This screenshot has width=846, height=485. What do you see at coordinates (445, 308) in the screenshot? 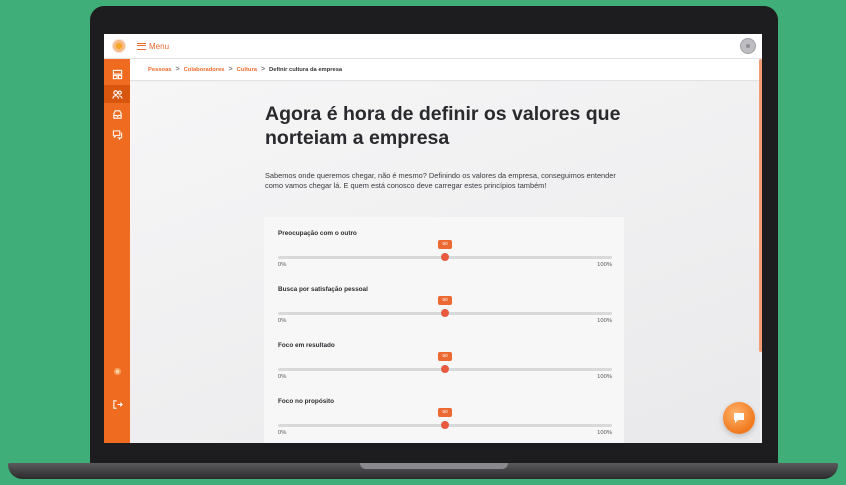
I see `value-slider: Busca por satisfação pessoal 50 0% 100%` at bounding box center [445, 308].